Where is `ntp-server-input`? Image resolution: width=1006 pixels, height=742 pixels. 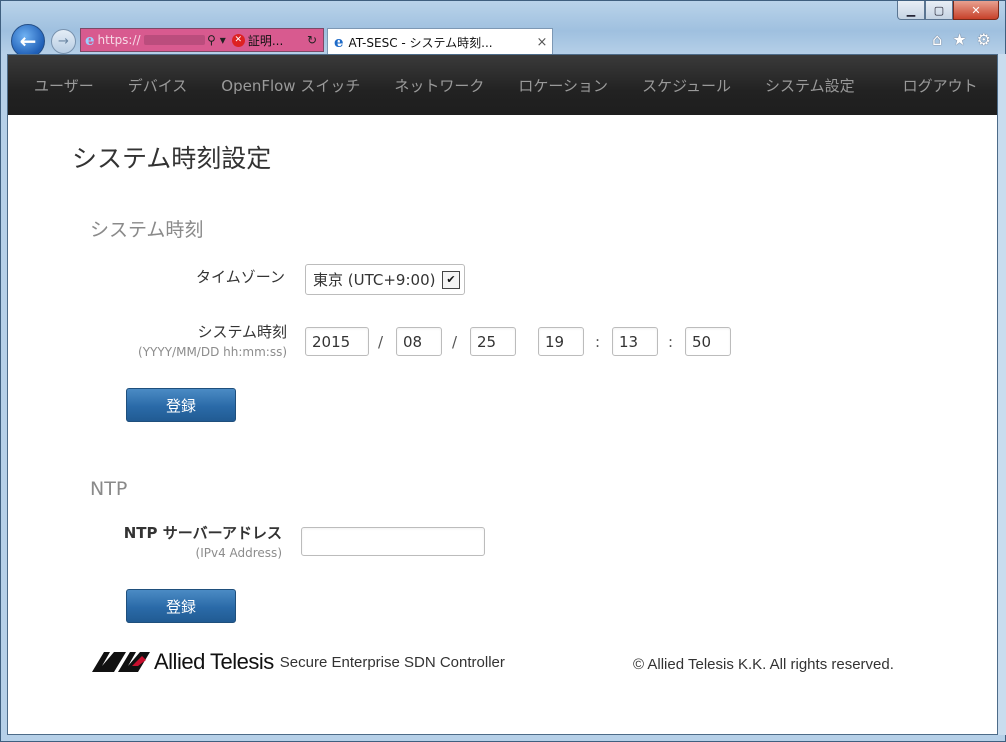
ntp-server-input is located at coordinates (393, 541).